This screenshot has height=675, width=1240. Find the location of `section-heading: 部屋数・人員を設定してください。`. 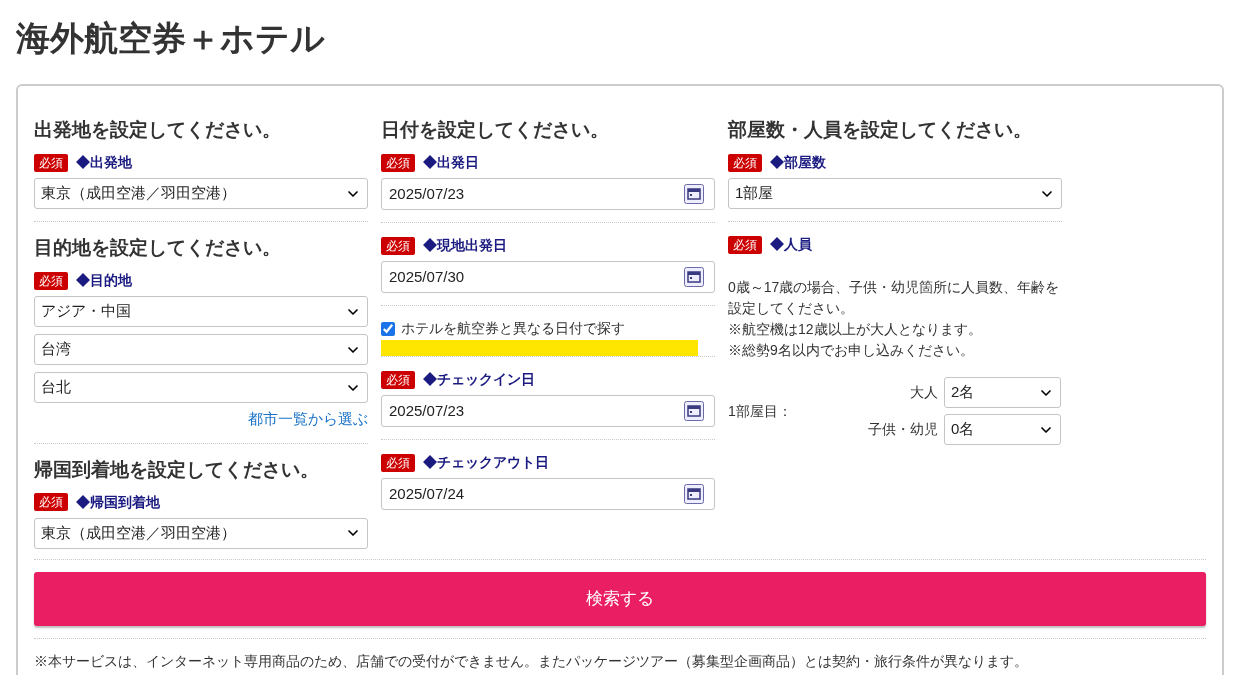

section-heading: 部屋数・人員を設定してください。 is located at coordinates (880, 130).